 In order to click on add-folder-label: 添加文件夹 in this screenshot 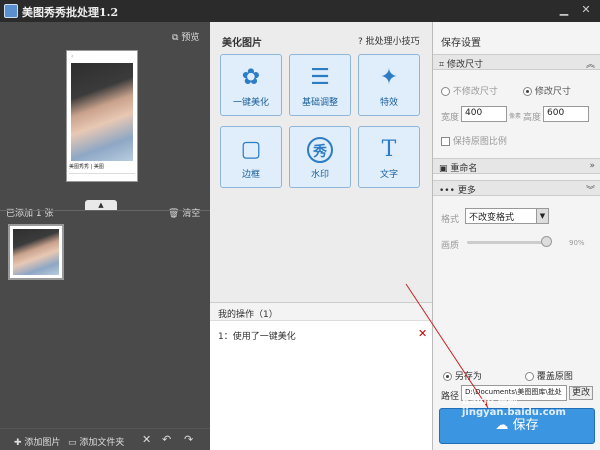, I will do `click(102, 443)`.